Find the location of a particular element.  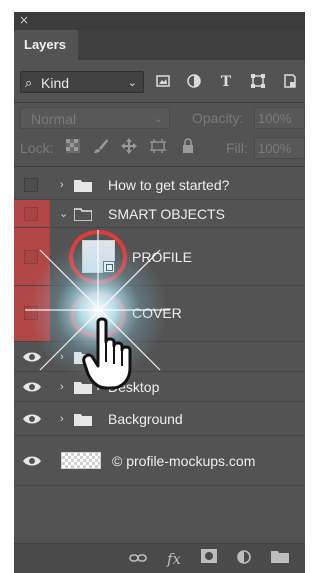

image-filter-icon is located at coordinates (163, 82).